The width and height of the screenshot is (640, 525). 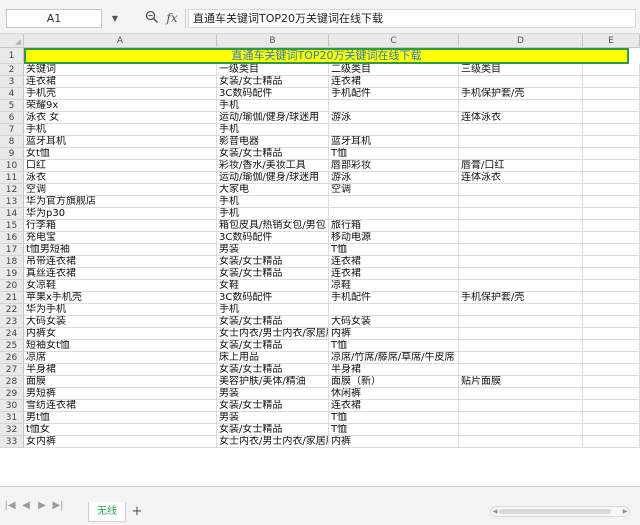 What do you see at coordinates (394, 358) in the screenshot?
I see `cell-c: 凉席/竹席/藤席/草席/牛皮席` at bounding box center [394, 358].